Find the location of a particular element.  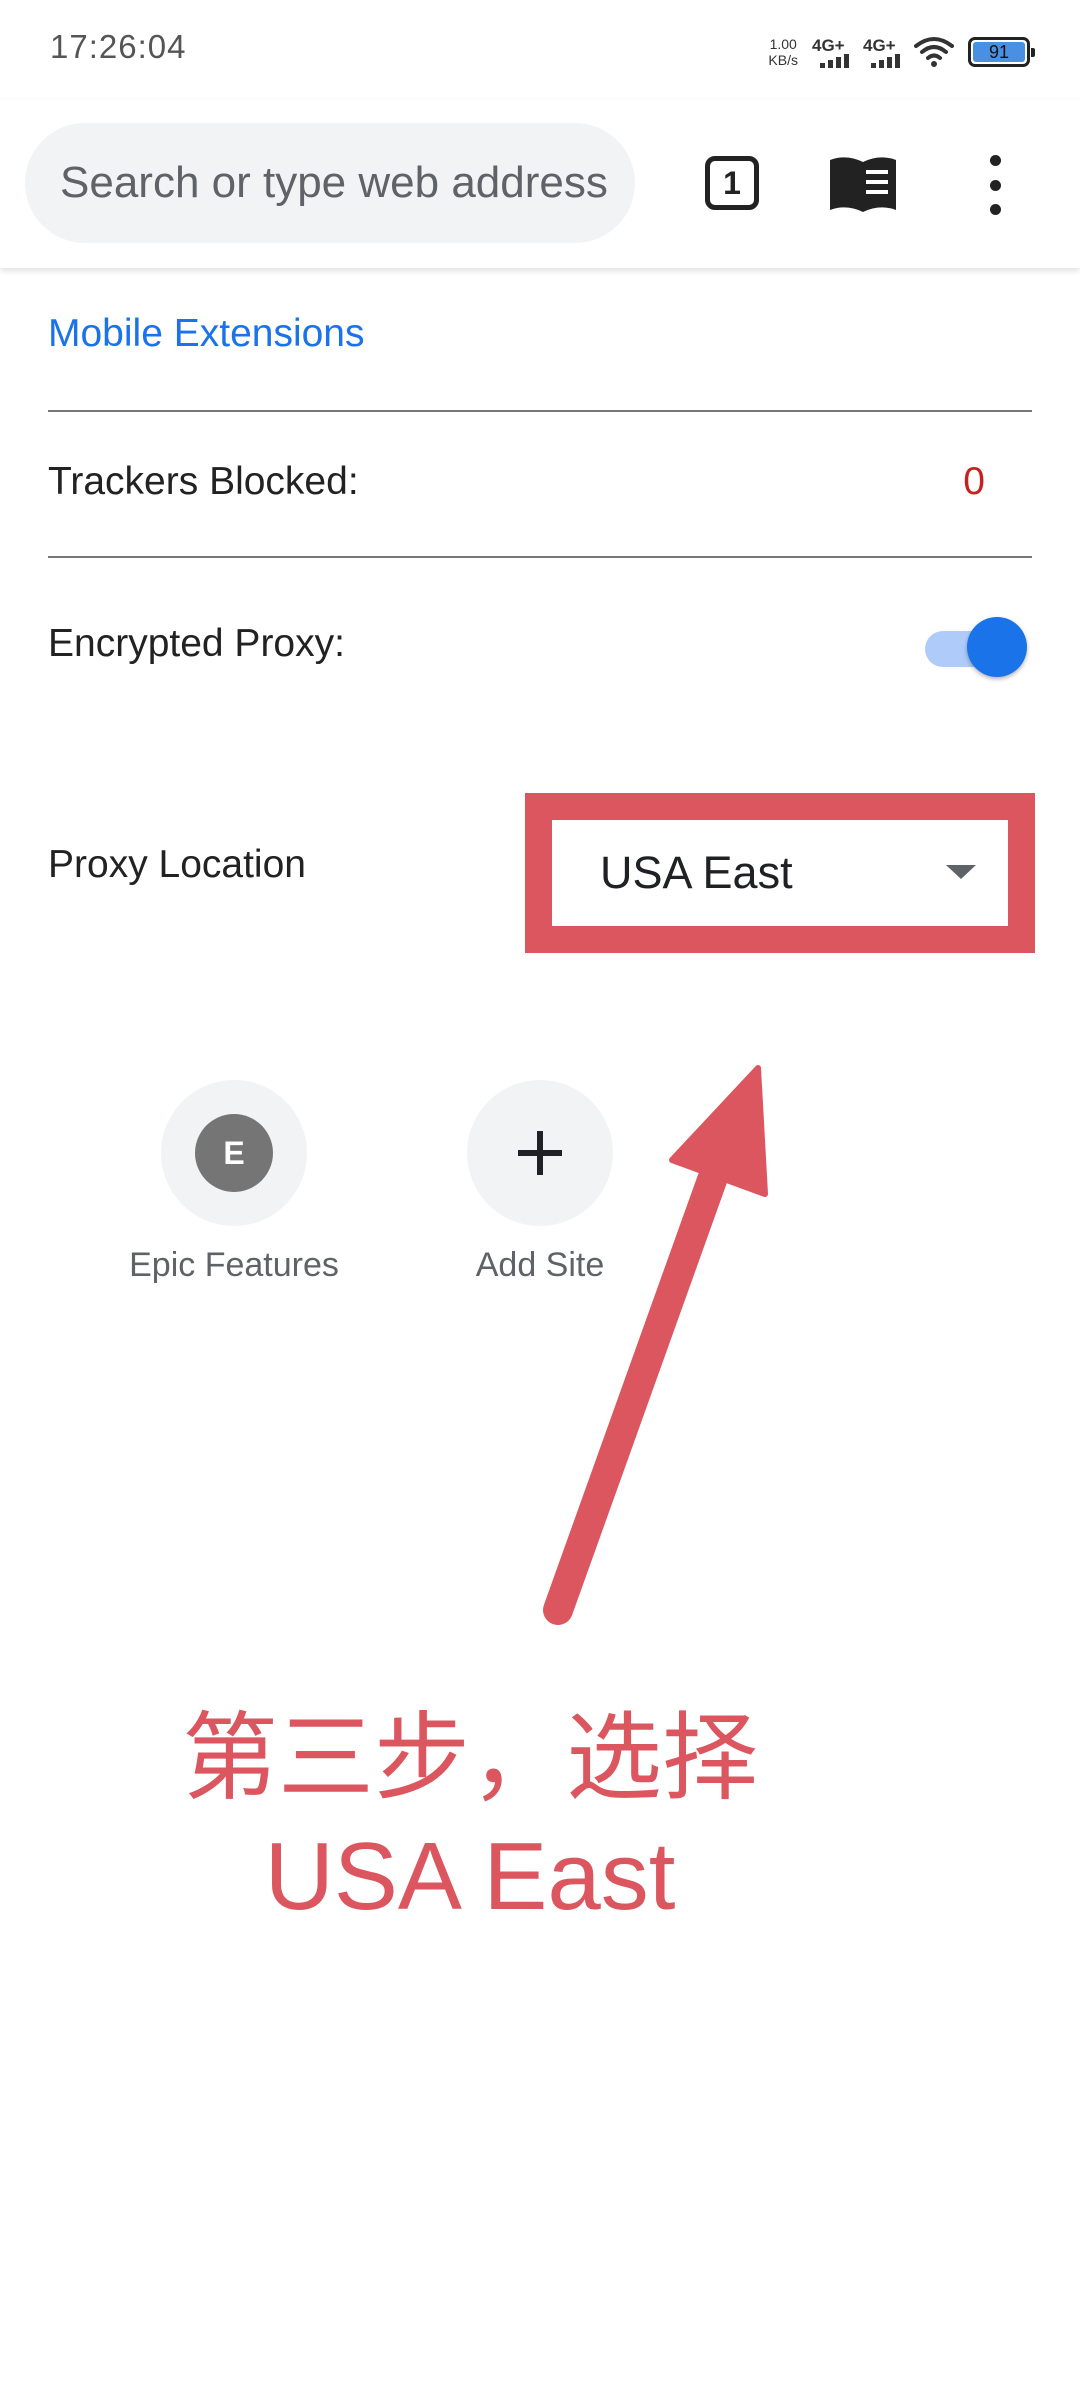

network-speed: 1.00 KB/s is located at coordinates (783, 52).